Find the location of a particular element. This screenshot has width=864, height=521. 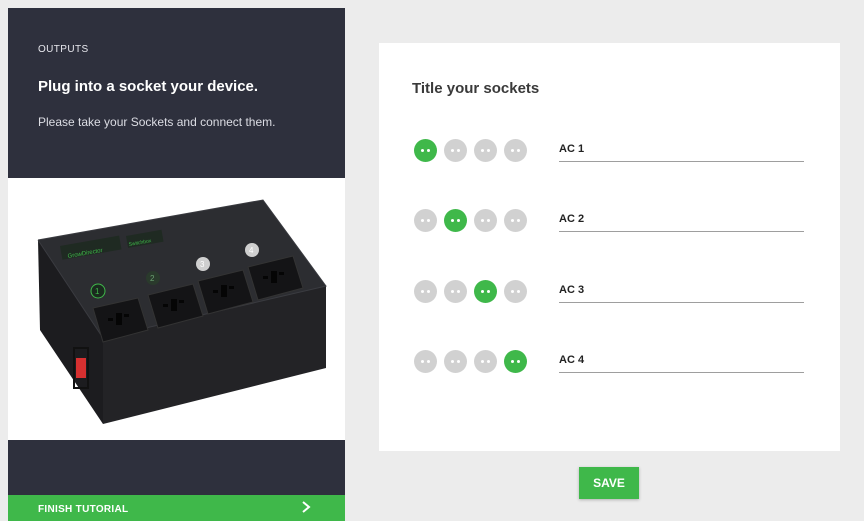

panel-title: Plug into a socket your device. is located at coordinates (148, 86).